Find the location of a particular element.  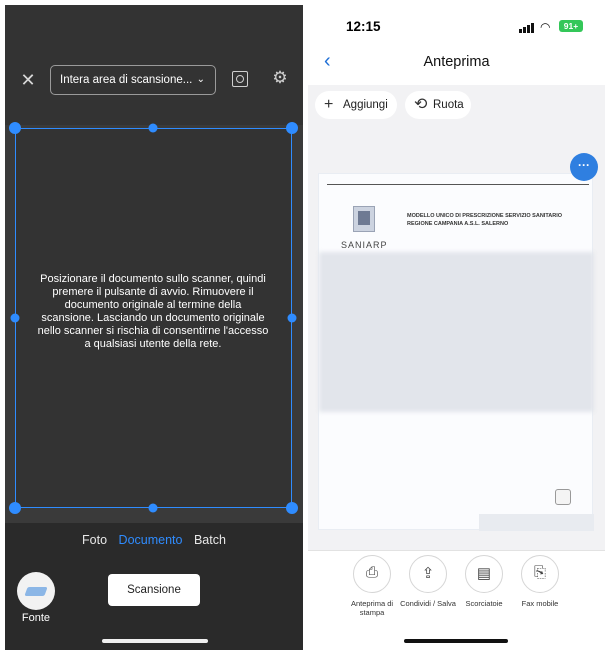

status-time: 12:15 is located at coordinates (363, 26).